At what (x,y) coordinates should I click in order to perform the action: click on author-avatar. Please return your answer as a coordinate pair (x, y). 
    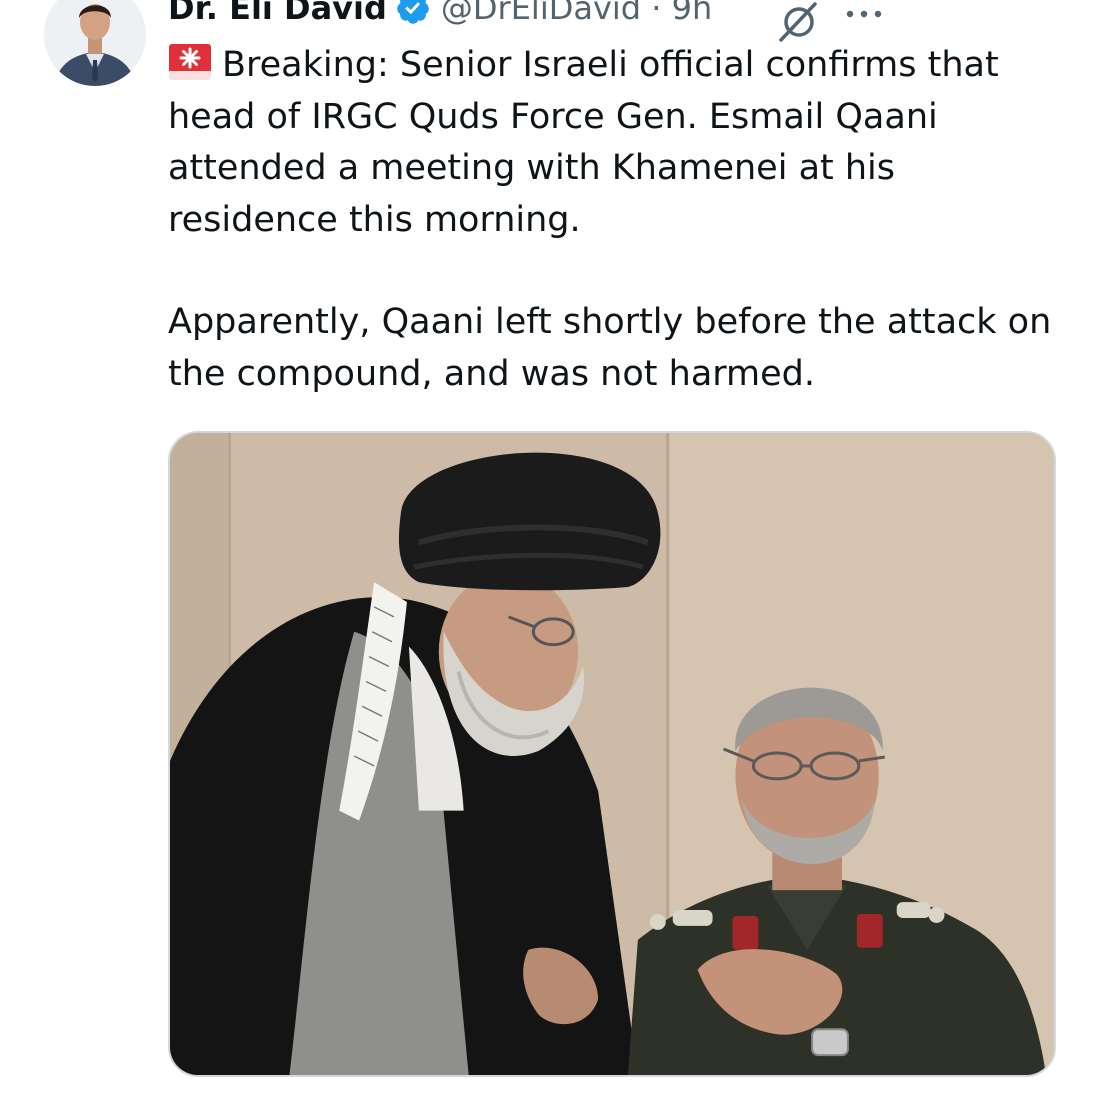
    Looking at the image, I should click on (95, 43).